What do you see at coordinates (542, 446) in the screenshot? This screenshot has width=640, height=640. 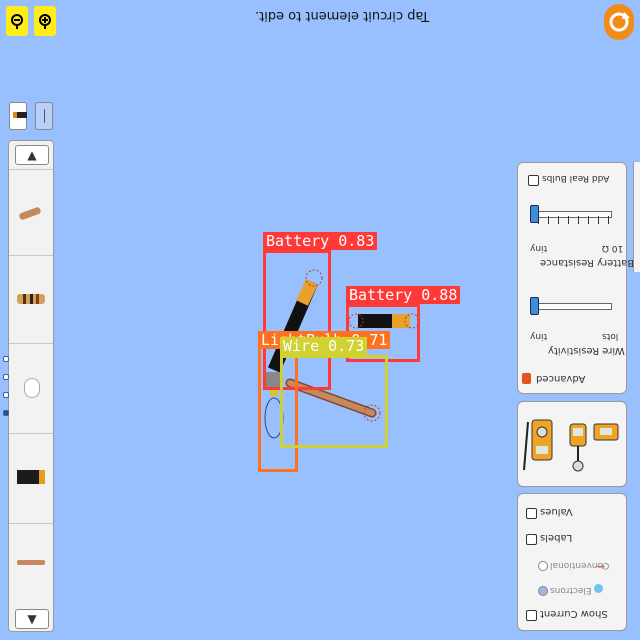 I see `voltmeter-icon` at bounding box center [542, 446].